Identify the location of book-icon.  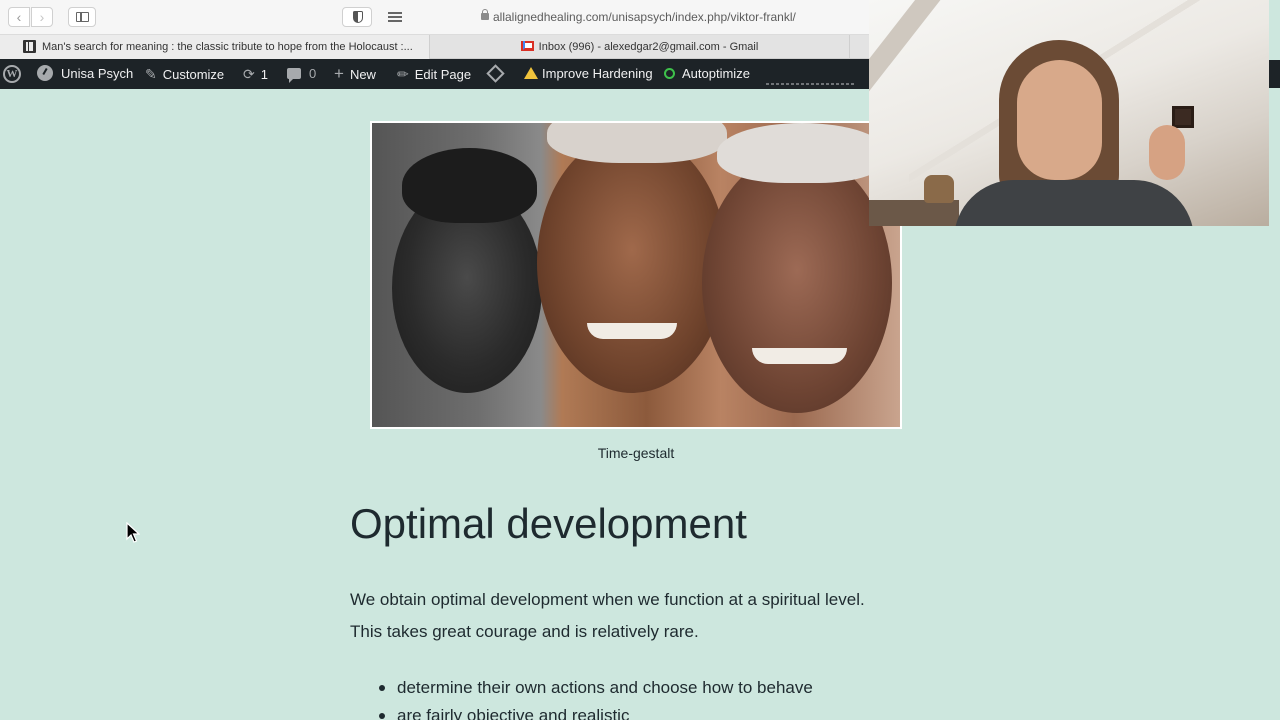
(29, 46).